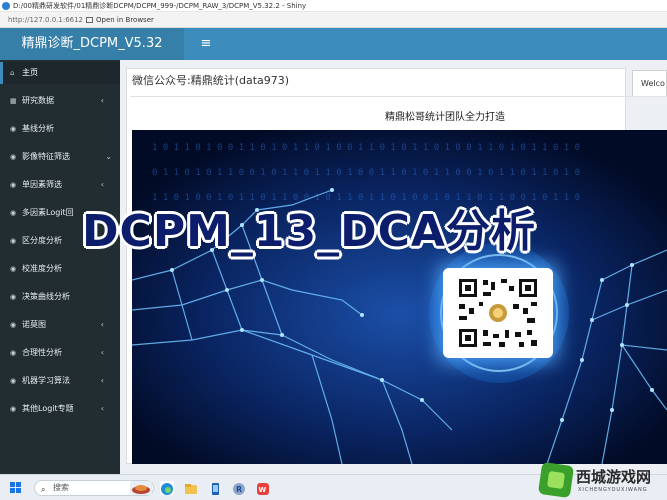 The width and height of the screenshot is (667, 500). What do you see at coordinates (42, 240) in the screenshot?
I see `sidebar-item-label: 区分度分析` at bounding box center [42, 240].